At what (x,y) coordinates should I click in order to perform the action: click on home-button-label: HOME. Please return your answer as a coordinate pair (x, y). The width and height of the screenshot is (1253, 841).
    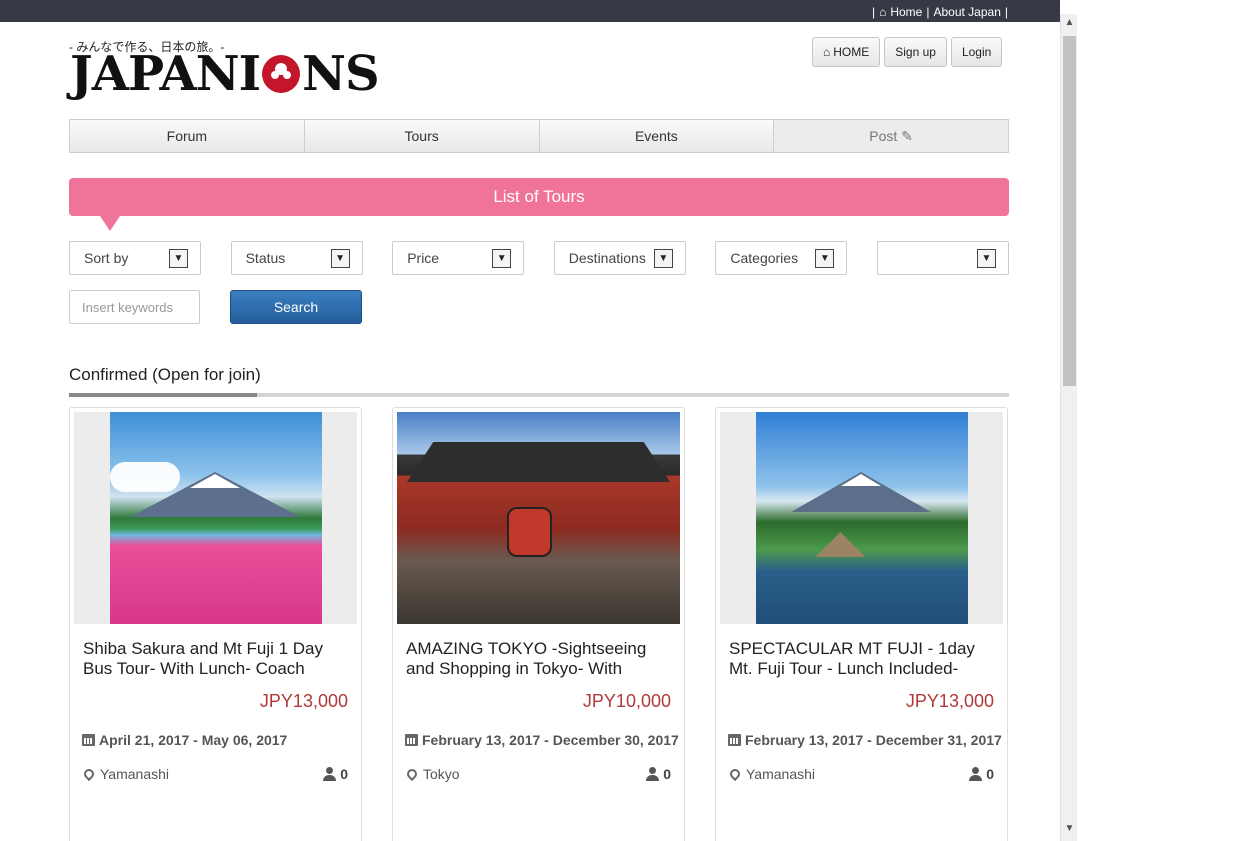
    Looking at the image, I should click on (851, 52).